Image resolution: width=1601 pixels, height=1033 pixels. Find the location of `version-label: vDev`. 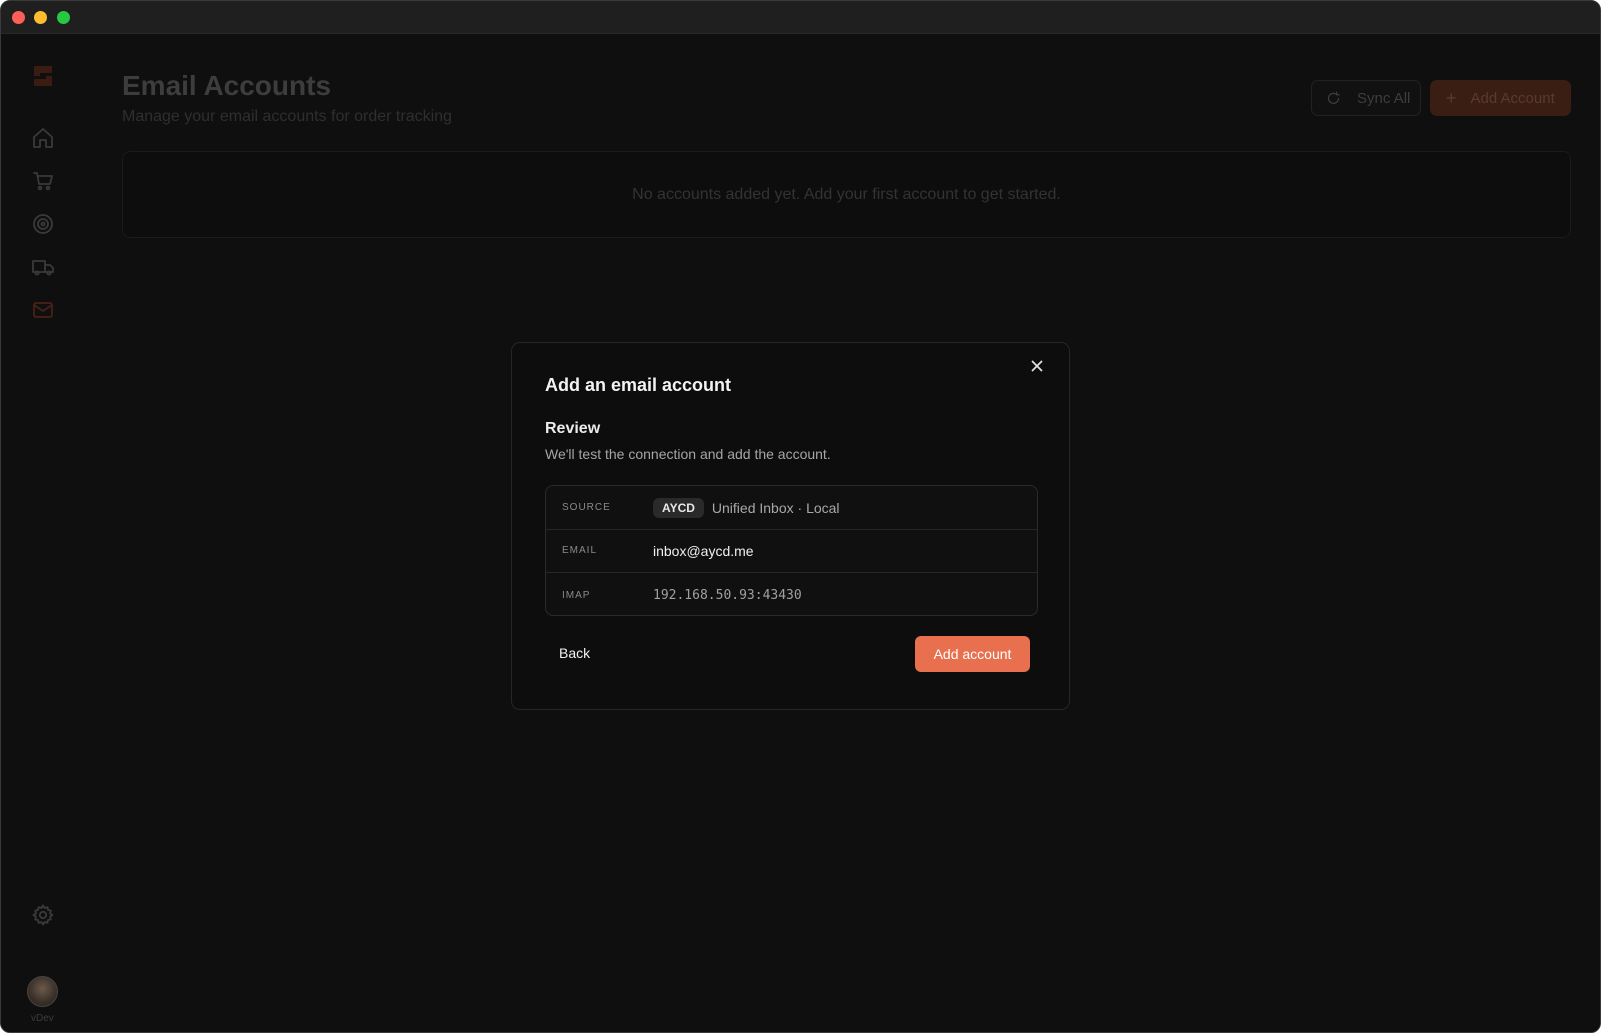

version-label: vDev is located at coordinates (42, 1018).